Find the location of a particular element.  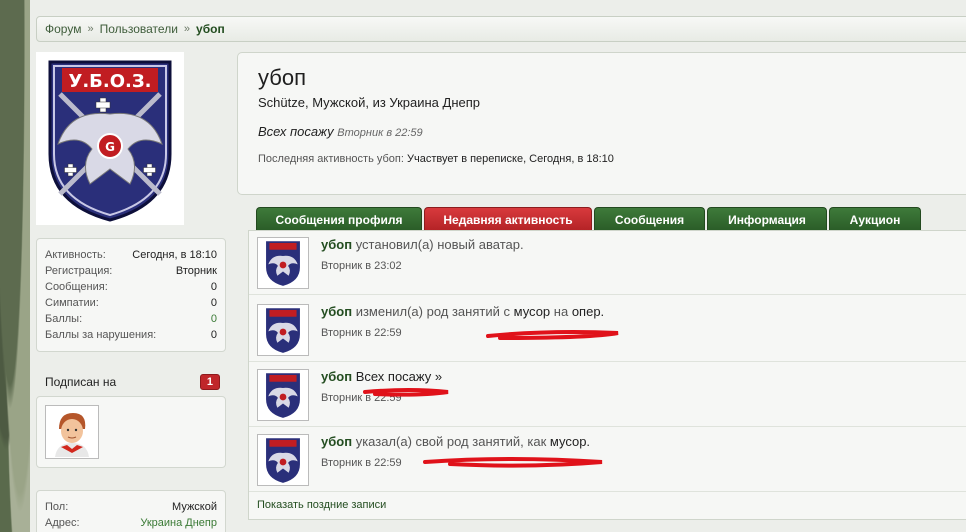

feed-body: убоп Всех посажу » Вторник в 22:59 is located at coordinates (381, 394).